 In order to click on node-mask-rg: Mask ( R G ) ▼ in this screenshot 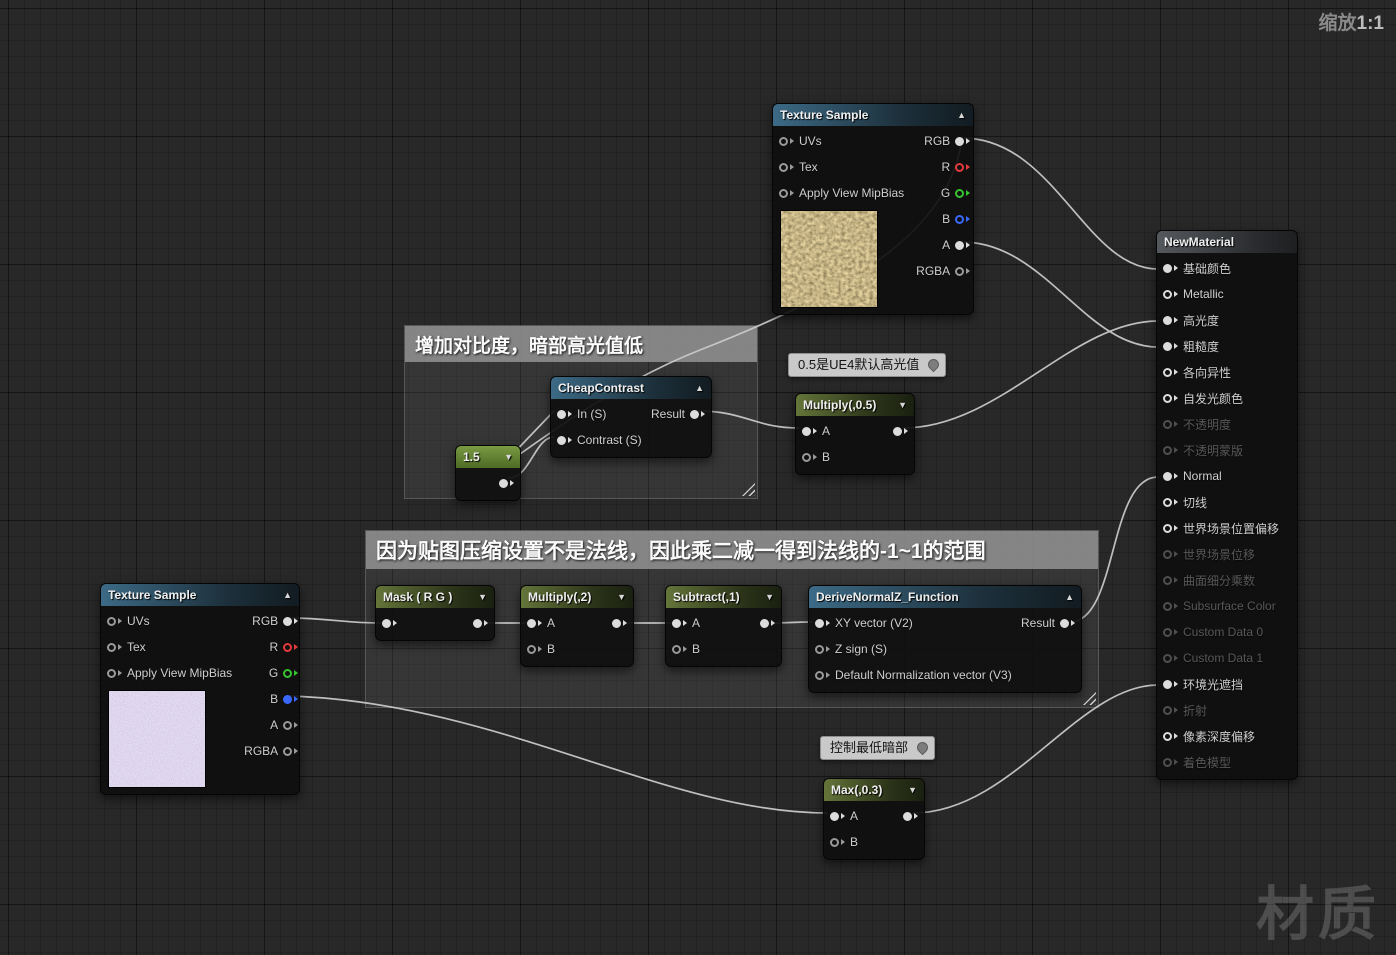, I will do `click(435, 613)`.